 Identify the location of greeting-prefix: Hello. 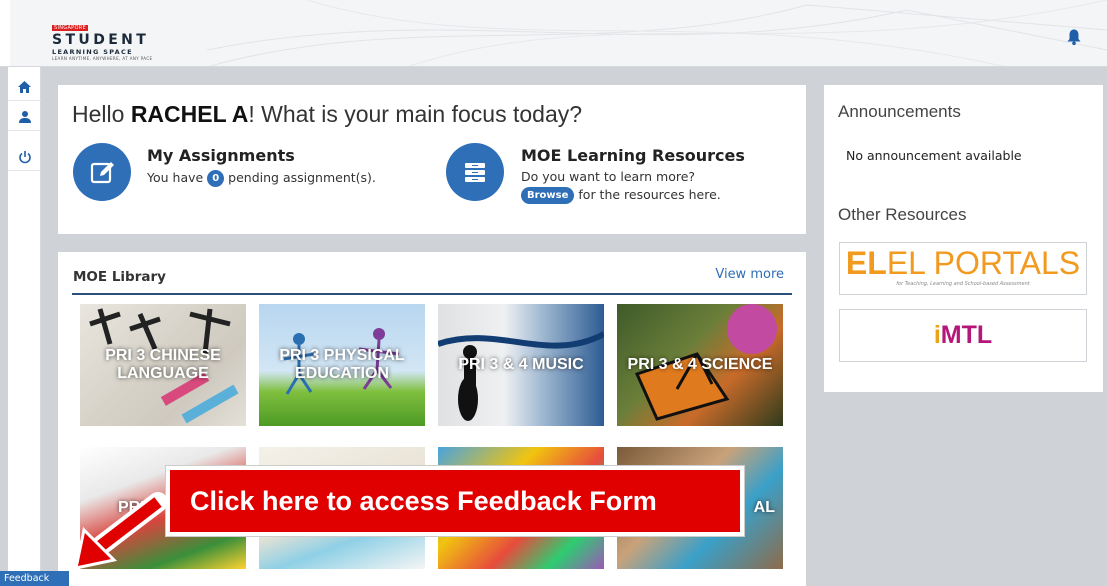
(101, 114).